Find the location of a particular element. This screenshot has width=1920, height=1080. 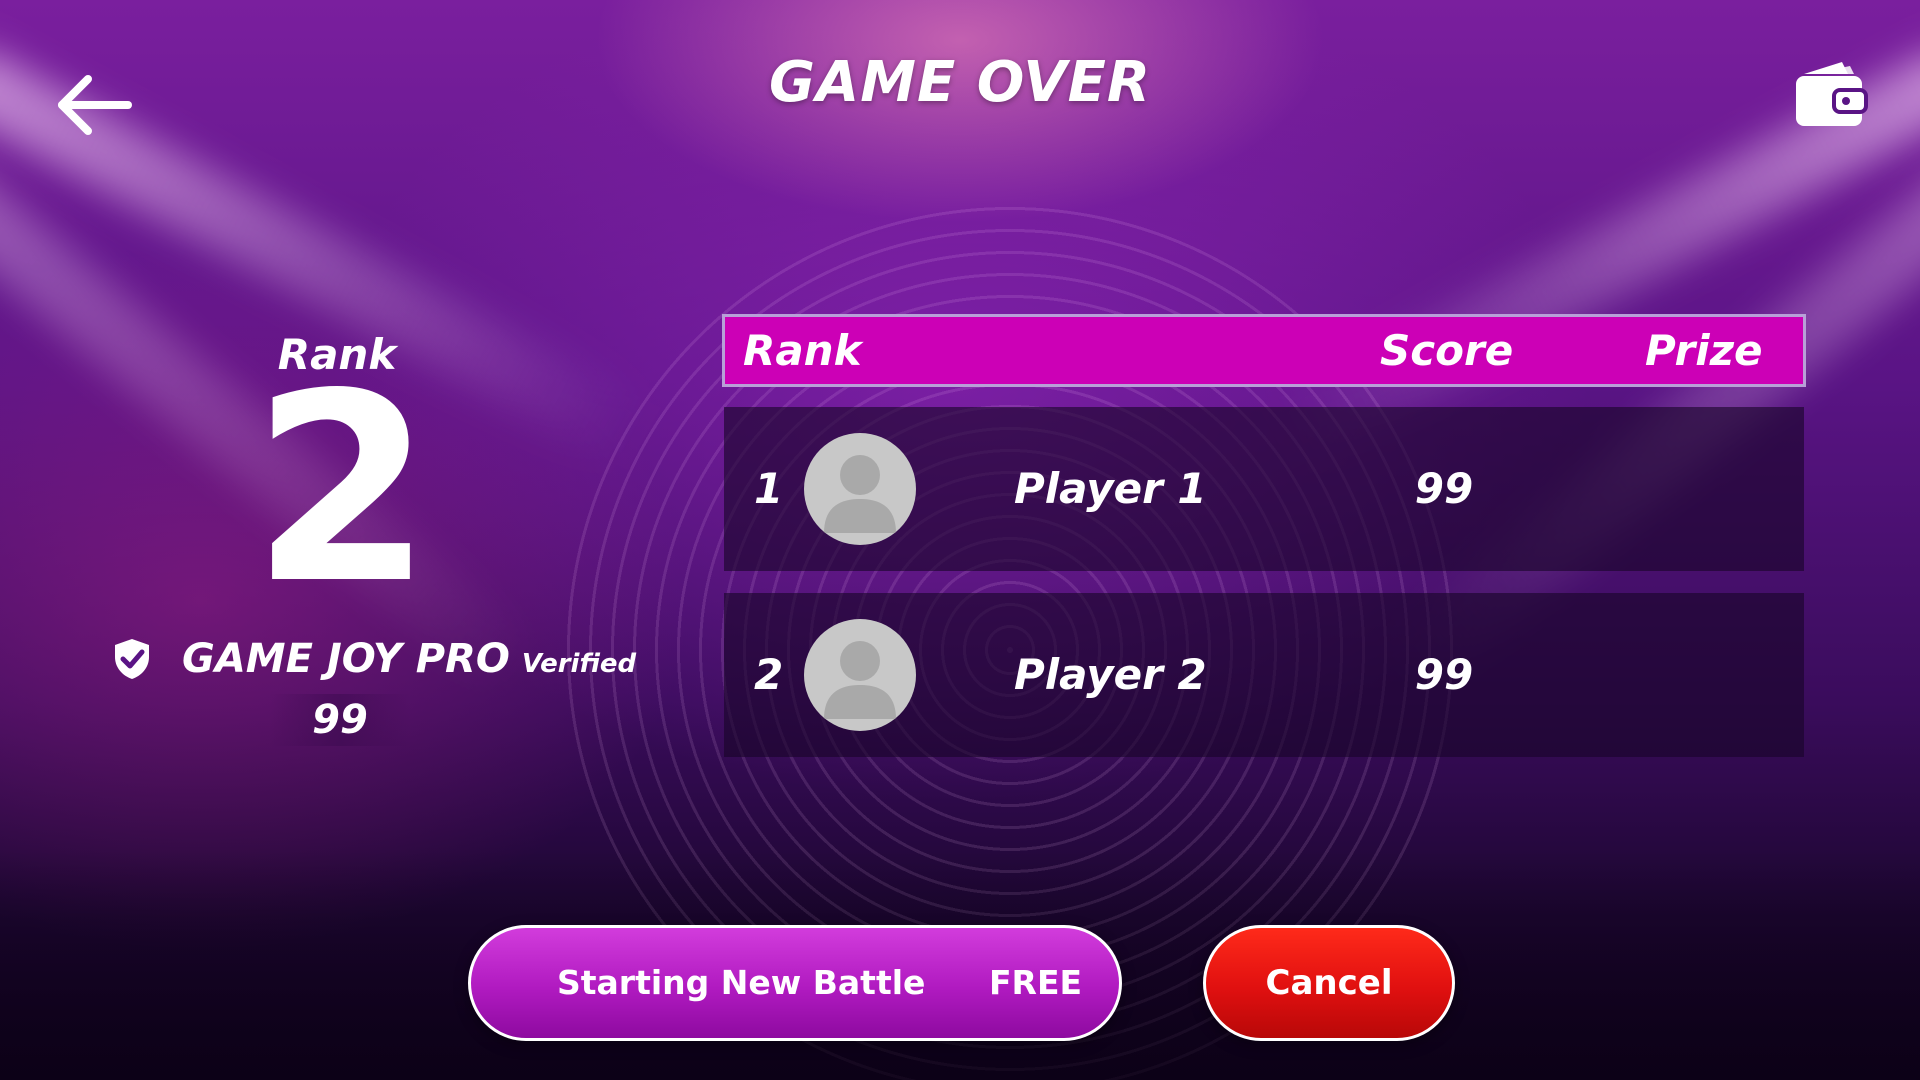

start-new-battle-button: Starting New Battle FREE is located at coordinates (795, 983).